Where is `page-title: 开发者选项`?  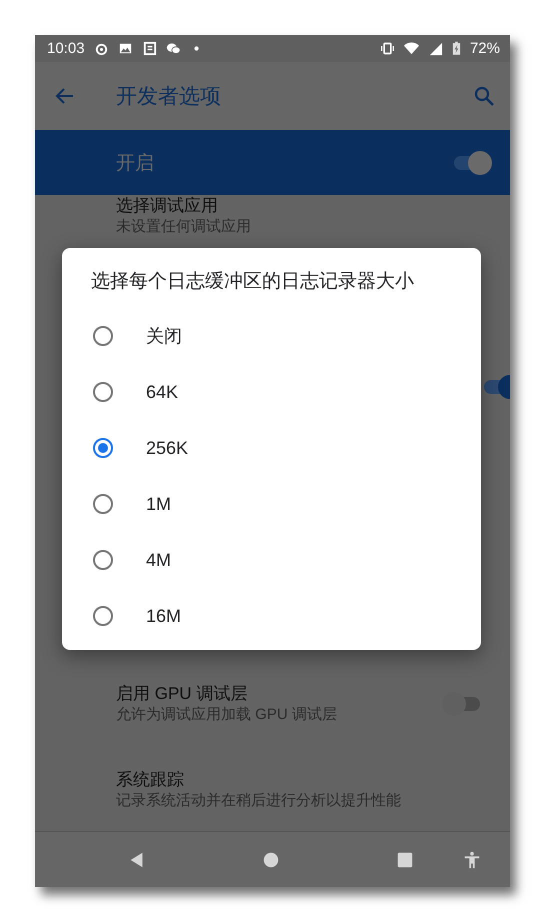
page-title: 开发者选项 is located at coordinates (169, 97).